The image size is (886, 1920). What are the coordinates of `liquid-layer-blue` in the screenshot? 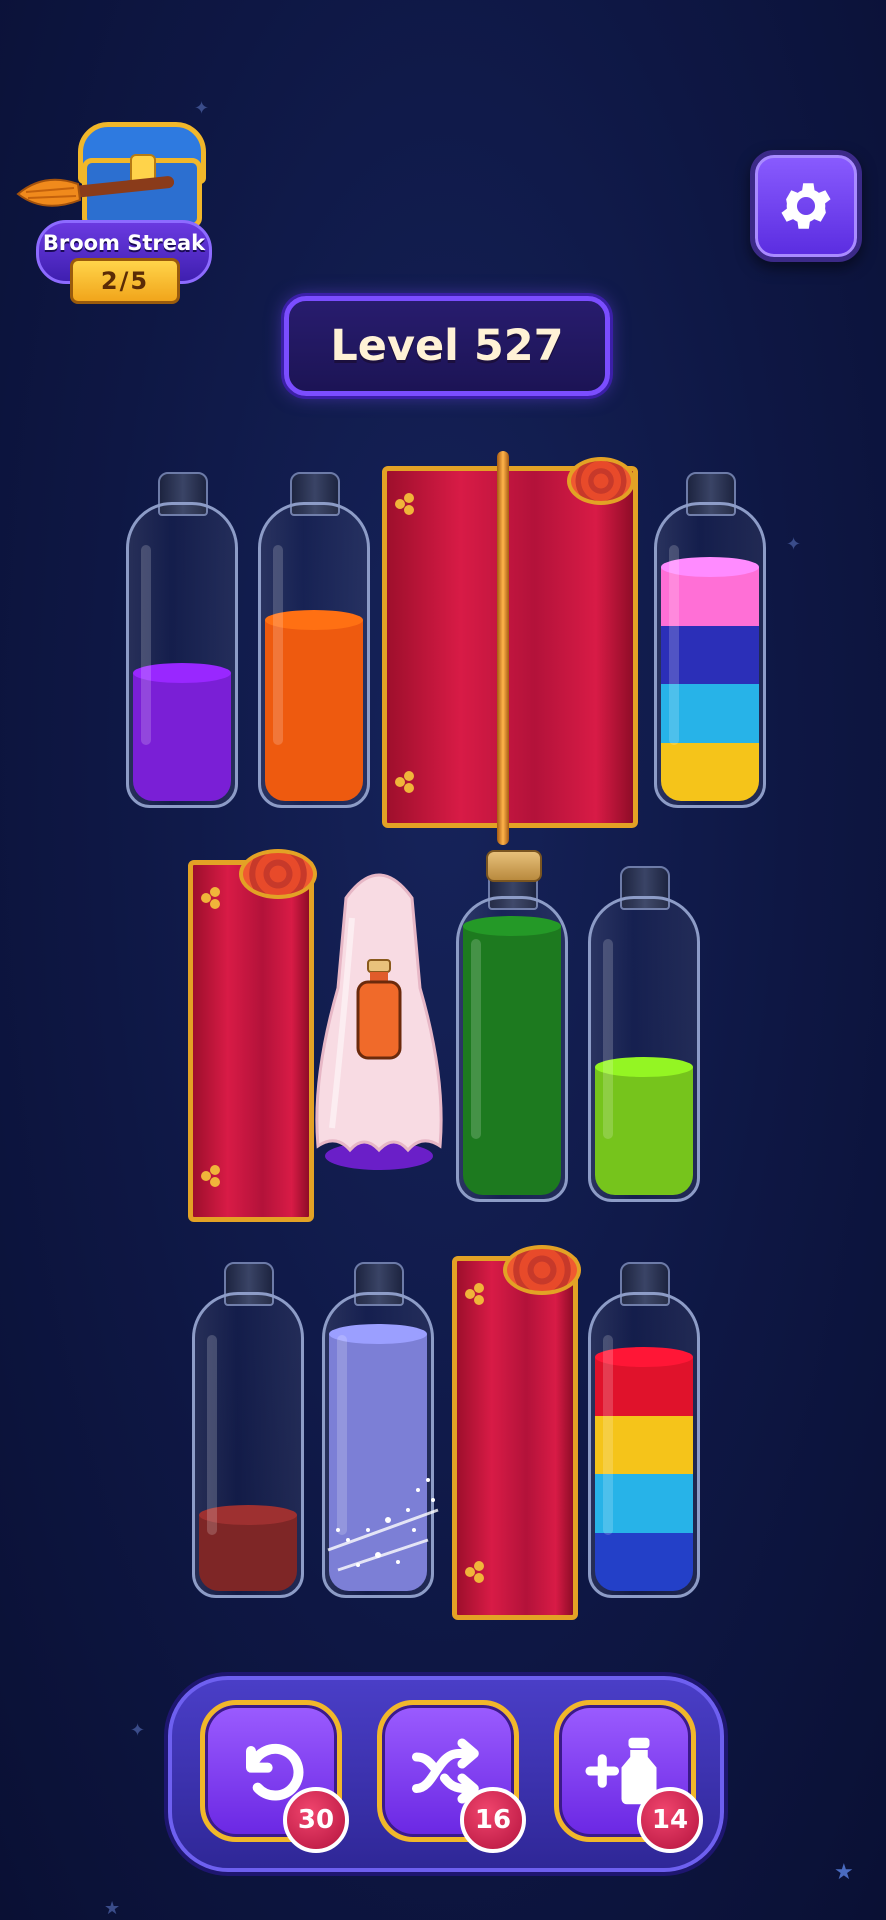 It's located at (644, 1561).